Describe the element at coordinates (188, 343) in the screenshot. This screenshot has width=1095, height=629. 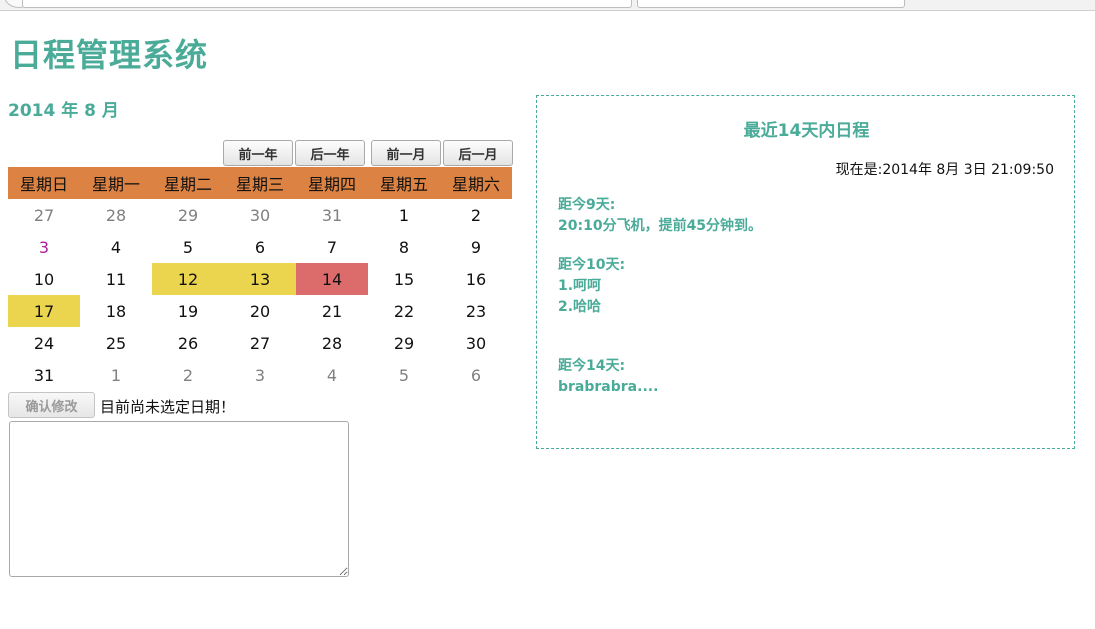
I see `calendar-day: 26` at that location.